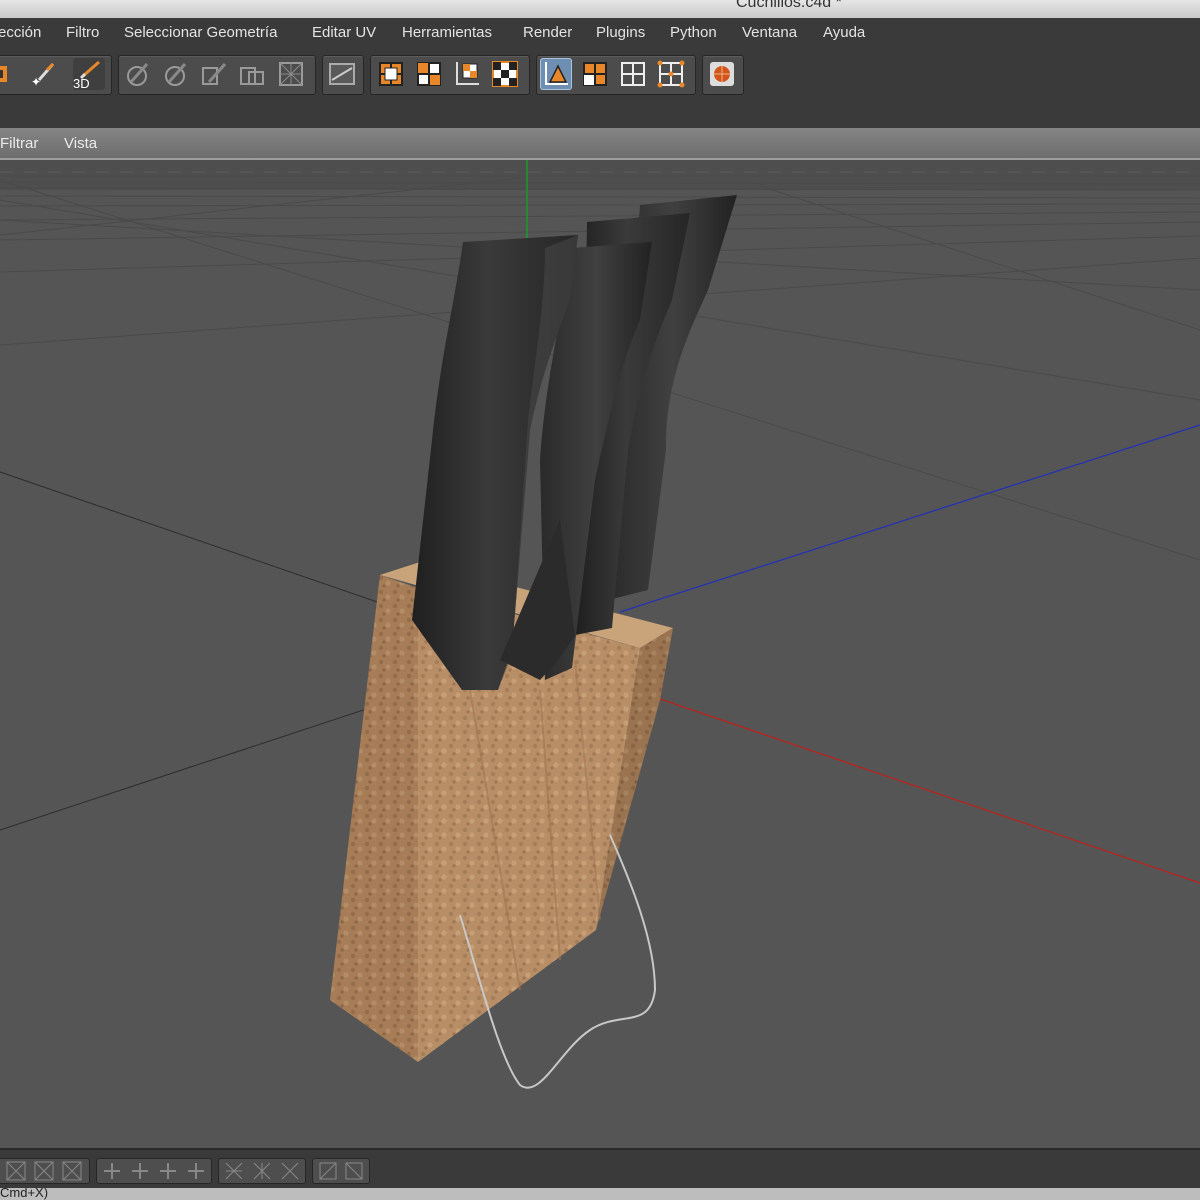  Describe the element at coordinates (505, 74) in the screenshot. I see `checker-icon` at that location.